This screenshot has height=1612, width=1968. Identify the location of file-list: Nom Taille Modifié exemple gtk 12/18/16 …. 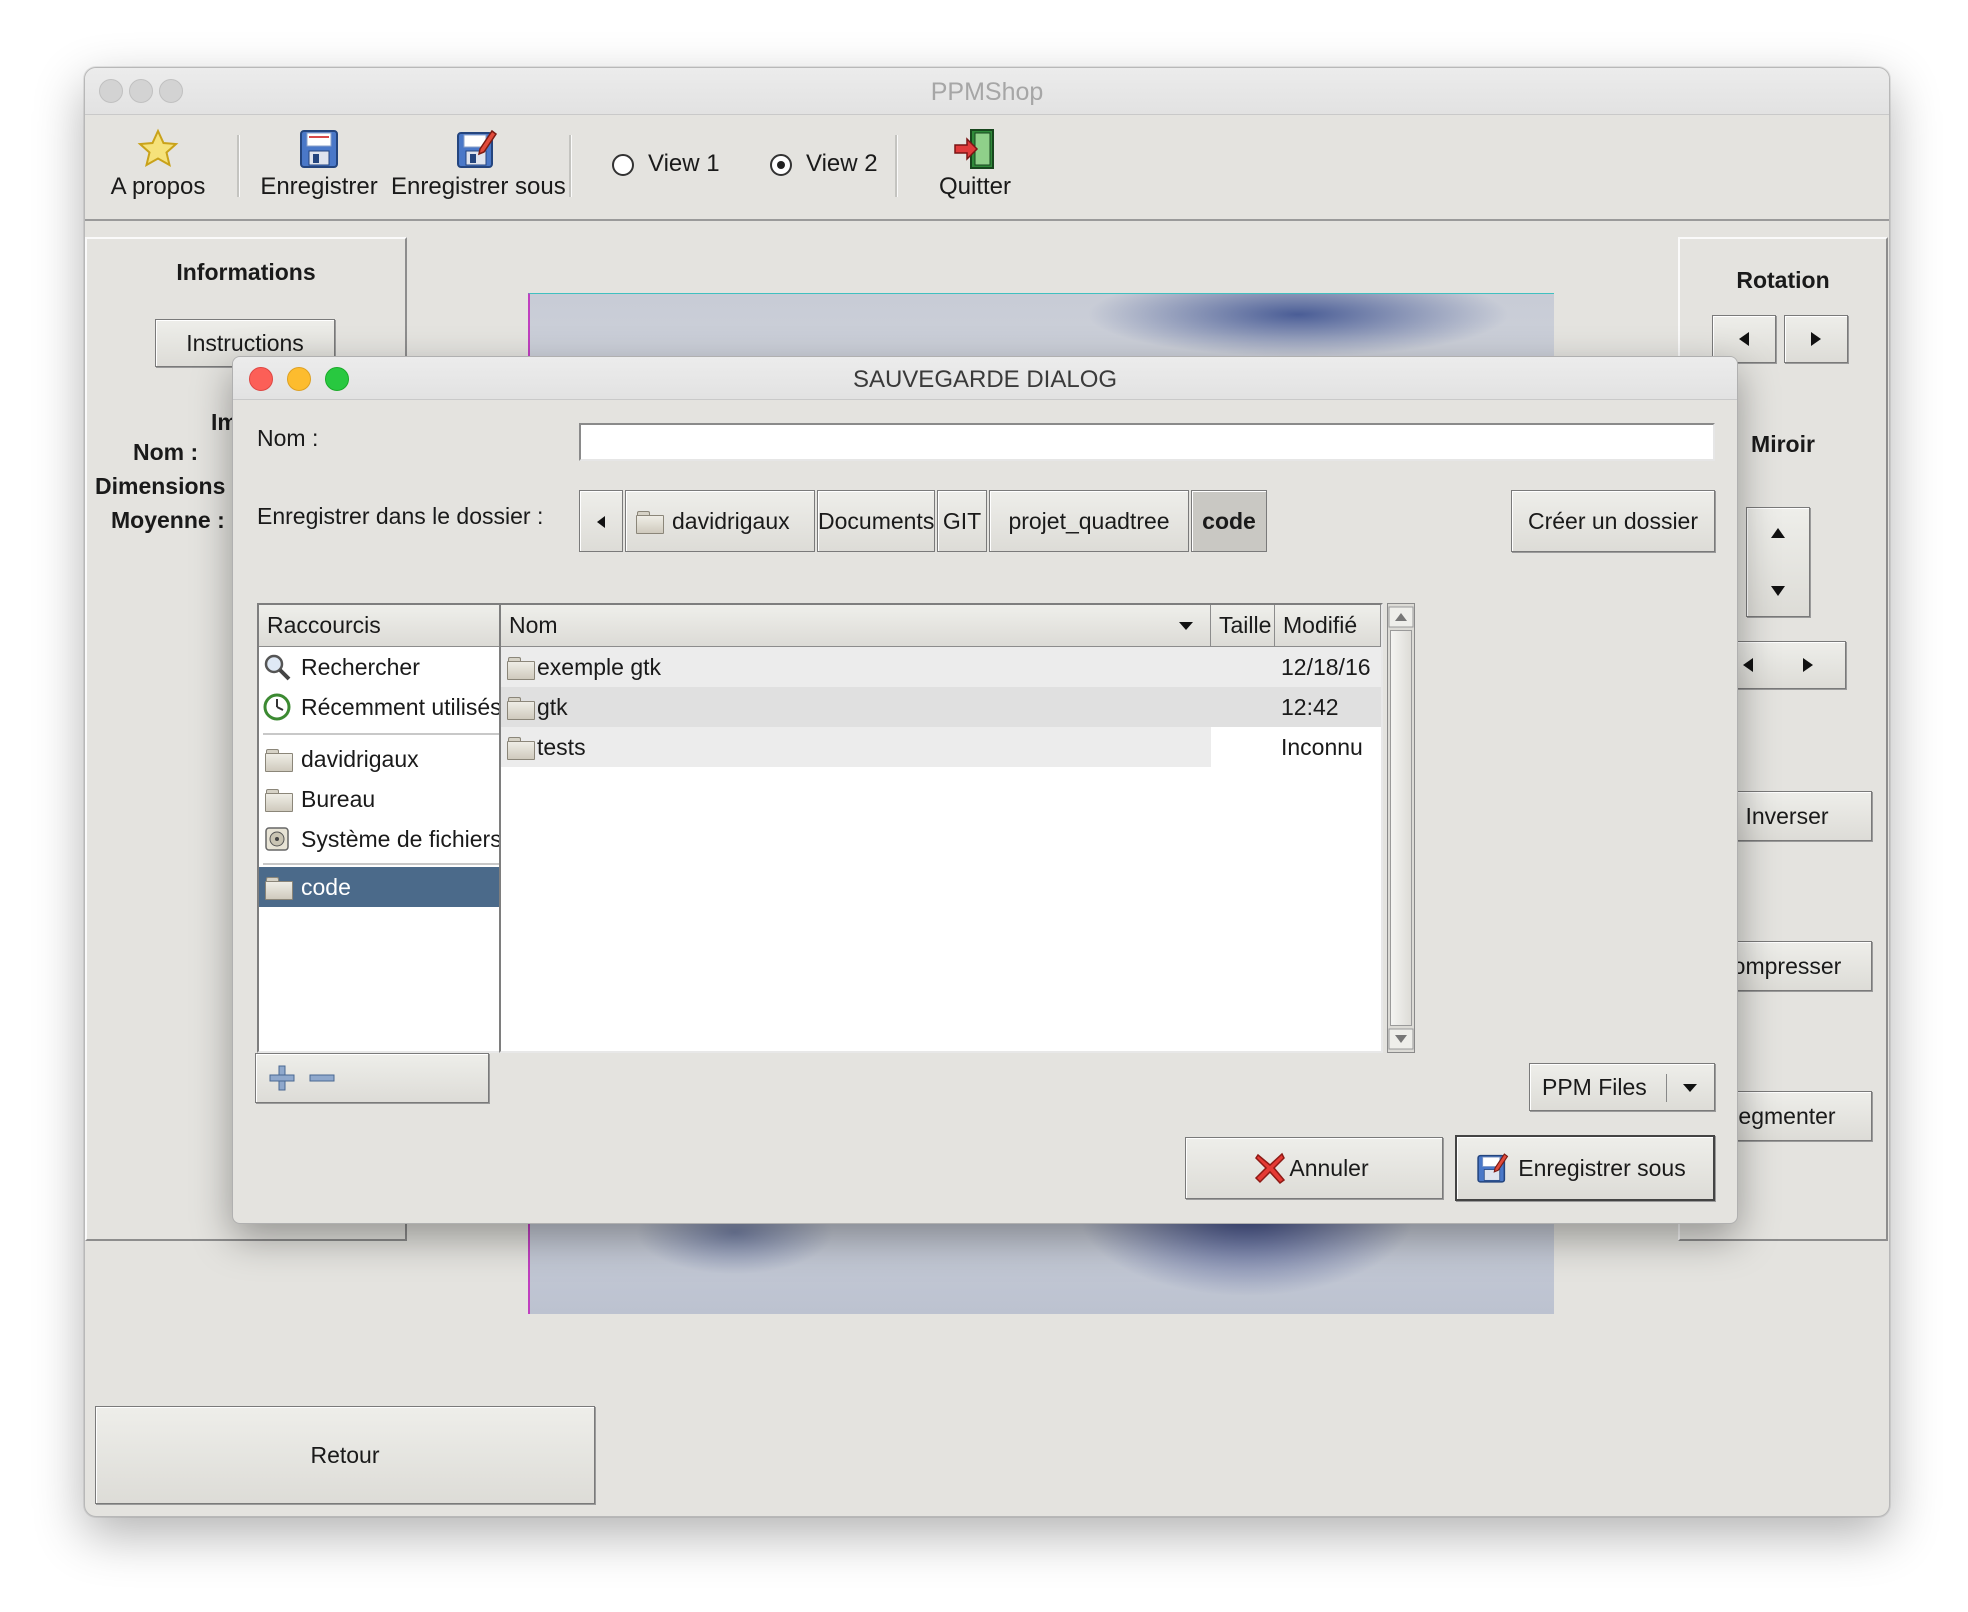
(941, 828).